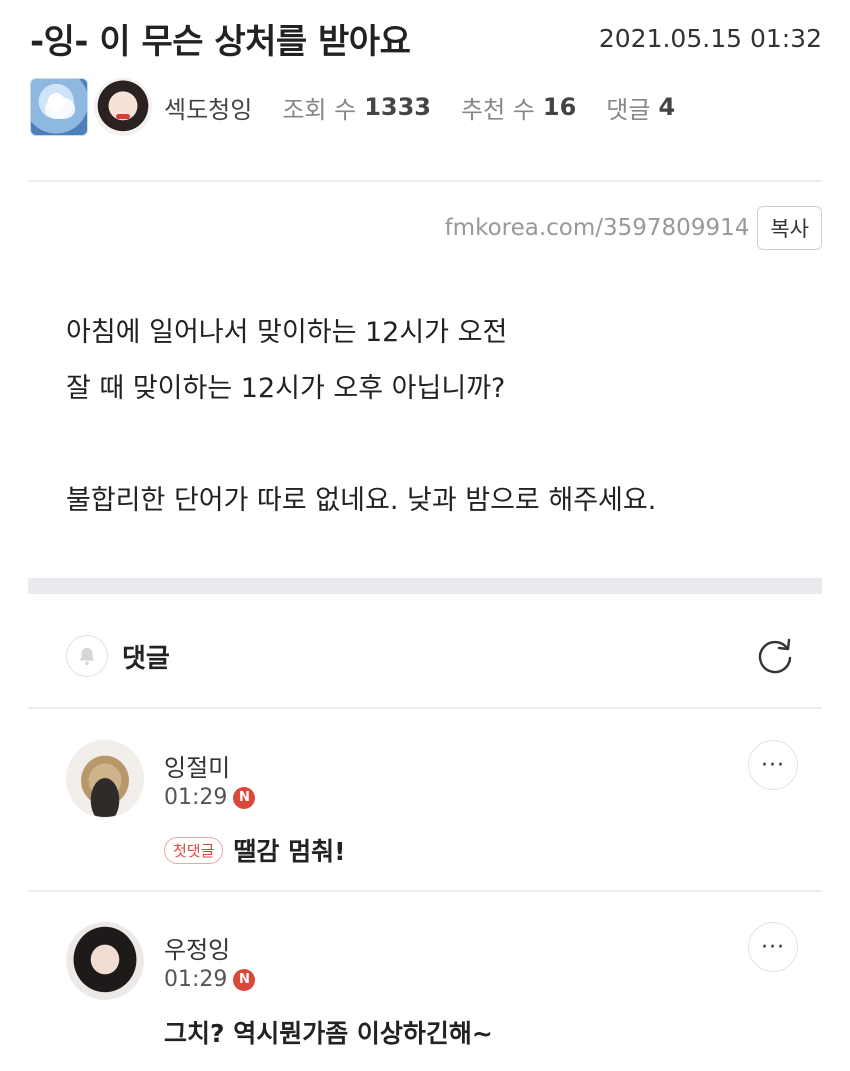 The image size is (850, 1071). I want to click on comment-text: 땔감 멈춰!, so click(289, 851).